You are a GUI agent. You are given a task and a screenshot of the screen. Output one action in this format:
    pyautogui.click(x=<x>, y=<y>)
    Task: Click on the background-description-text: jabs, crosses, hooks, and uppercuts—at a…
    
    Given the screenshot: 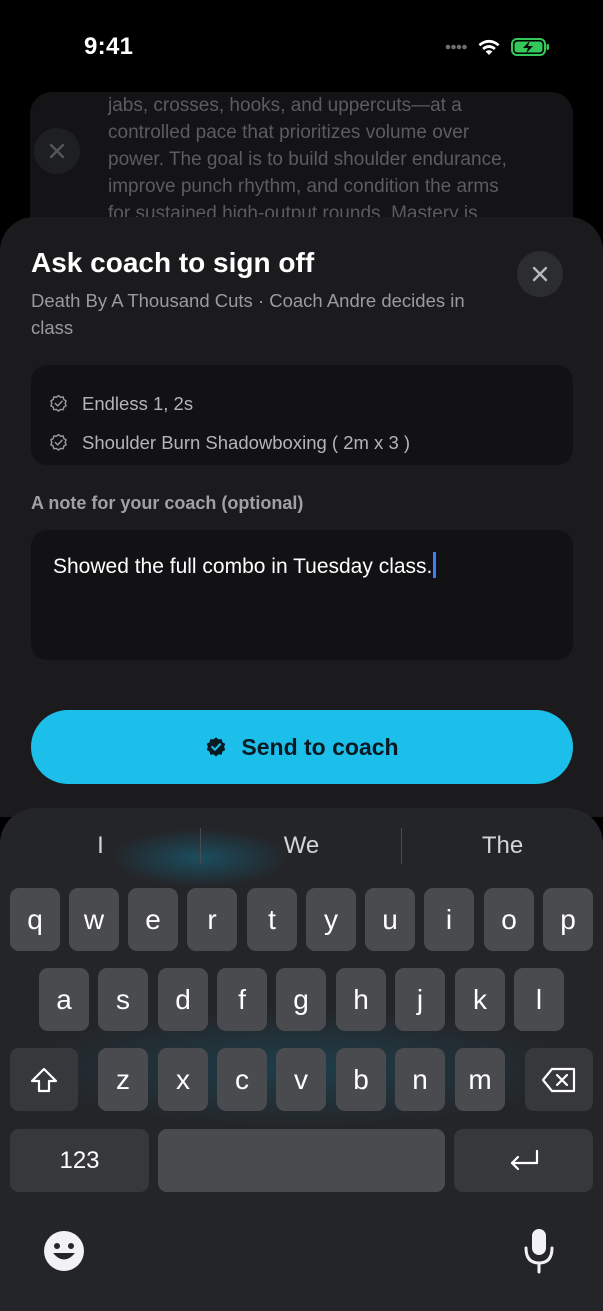 What is the action you would take?
    pyautogui.click(x=307, y=159)
    